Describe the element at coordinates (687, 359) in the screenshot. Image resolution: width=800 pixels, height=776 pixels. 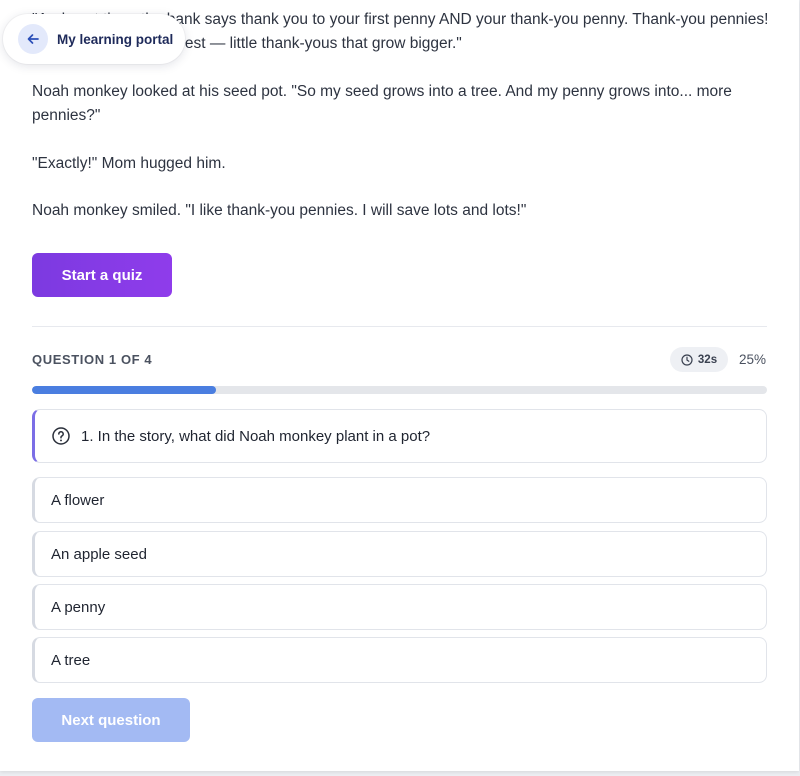
I see `clock-icon` at that location.